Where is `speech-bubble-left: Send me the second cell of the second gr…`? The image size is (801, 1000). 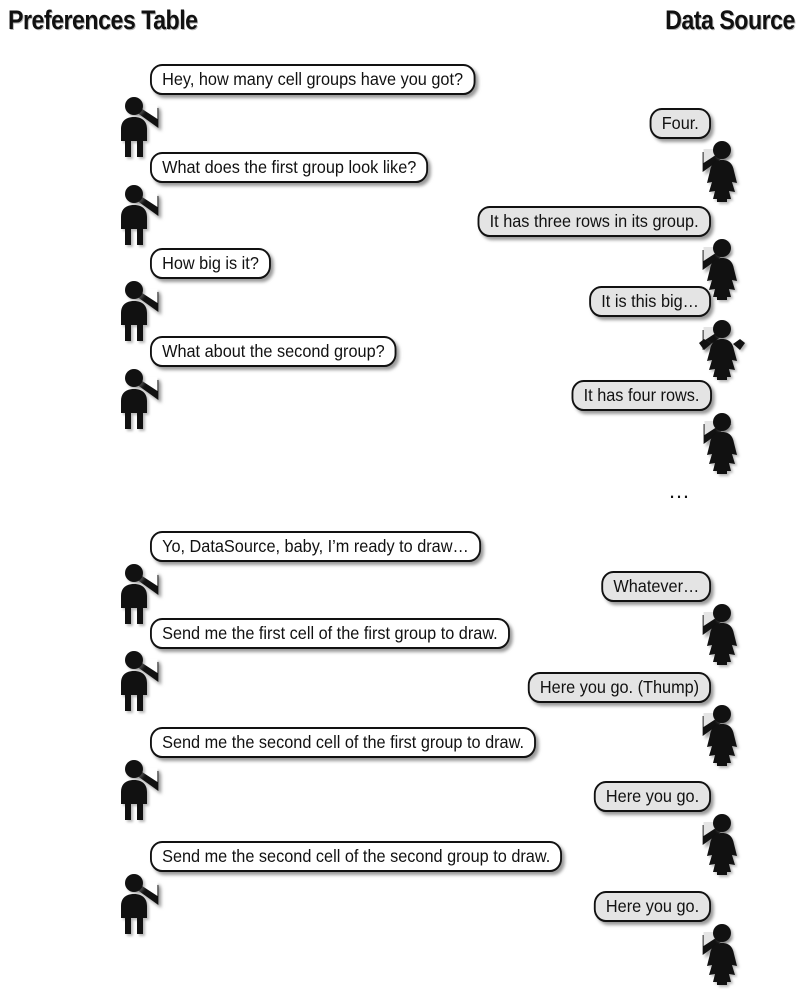 speech-bubble-left: Send me the second cell of the second gr… is located at coordinates (346, 873).